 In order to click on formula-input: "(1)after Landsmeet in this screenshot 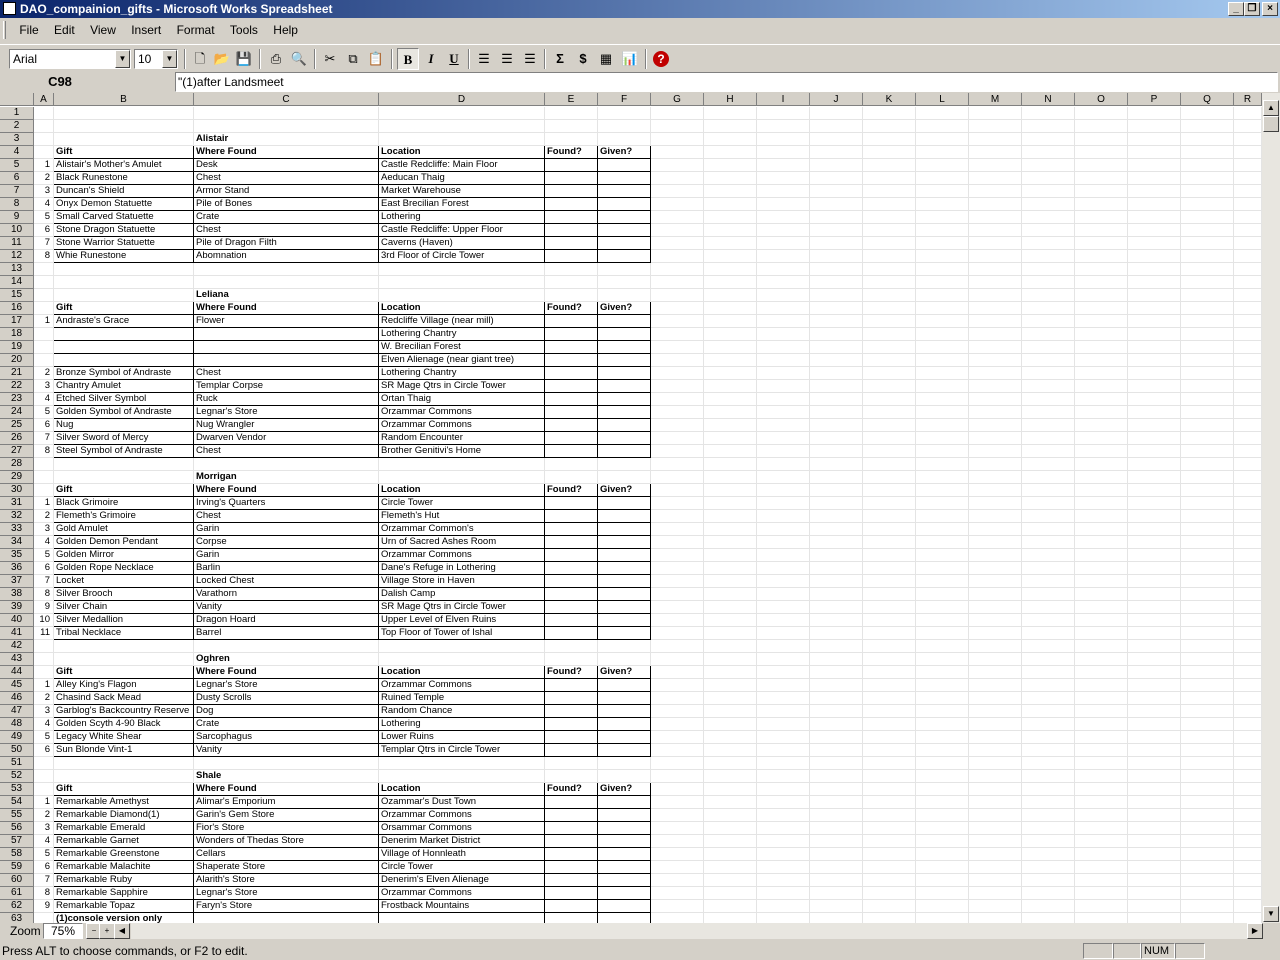, I will do `click(726, 82)`.